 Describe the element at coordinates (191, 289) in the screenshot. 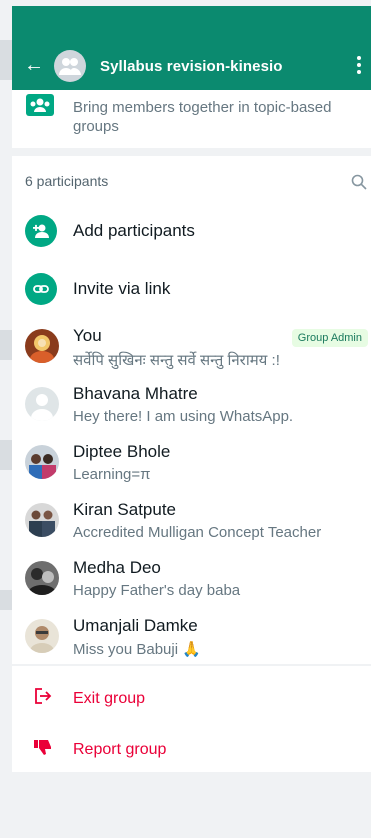

I see `invite-via-link-button: Invite via link` at that location.